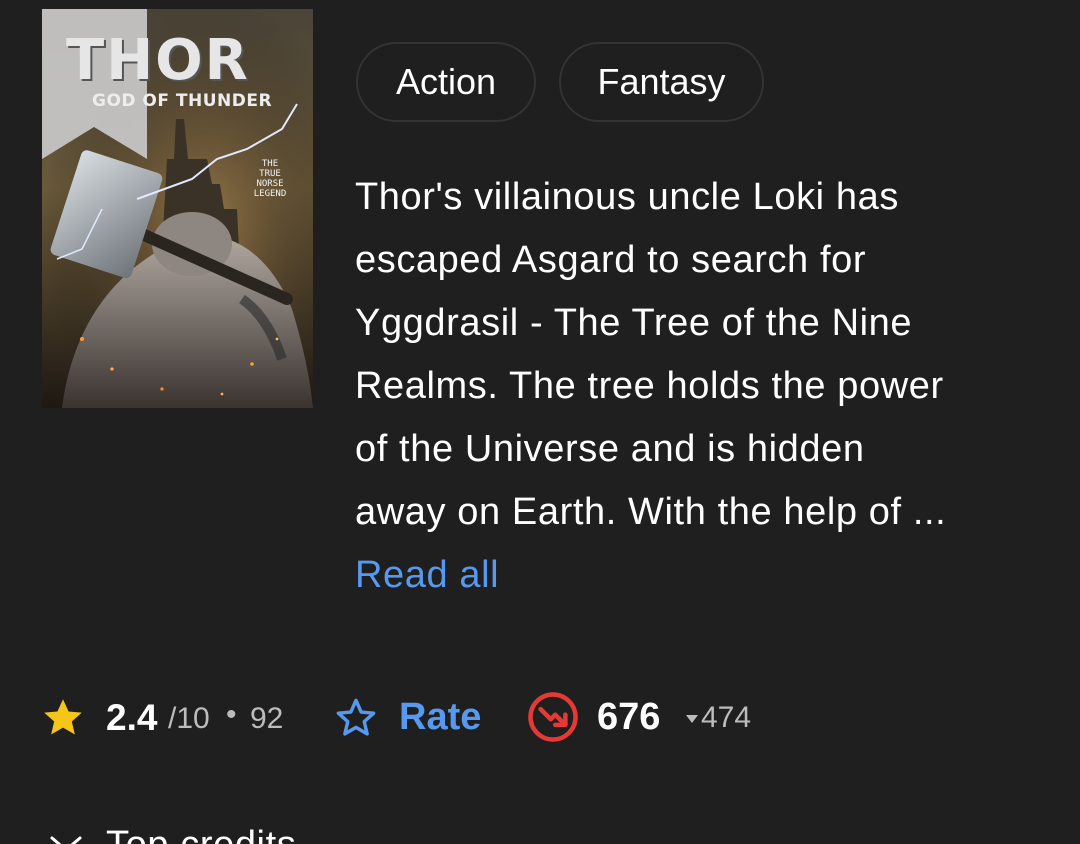 This screenshot has width=1080, height=844. I want to click on top-credits-header: Top credits, so click(348, 831).